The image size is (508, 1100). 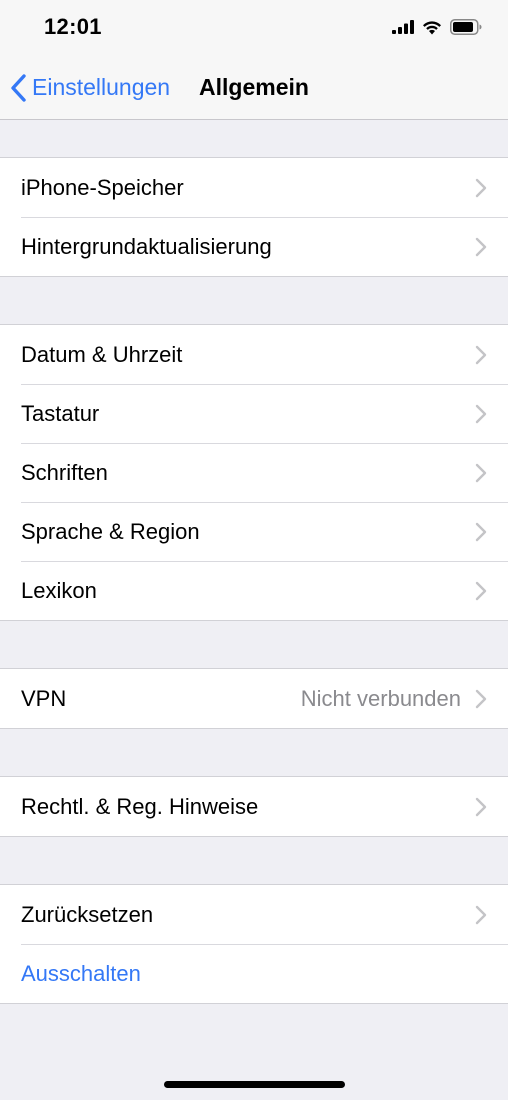 What do you see at coordinates (380, 698) in the screenshot?
I see `vpn-status: Nicht verbunden` at bounding box center [380, 698].